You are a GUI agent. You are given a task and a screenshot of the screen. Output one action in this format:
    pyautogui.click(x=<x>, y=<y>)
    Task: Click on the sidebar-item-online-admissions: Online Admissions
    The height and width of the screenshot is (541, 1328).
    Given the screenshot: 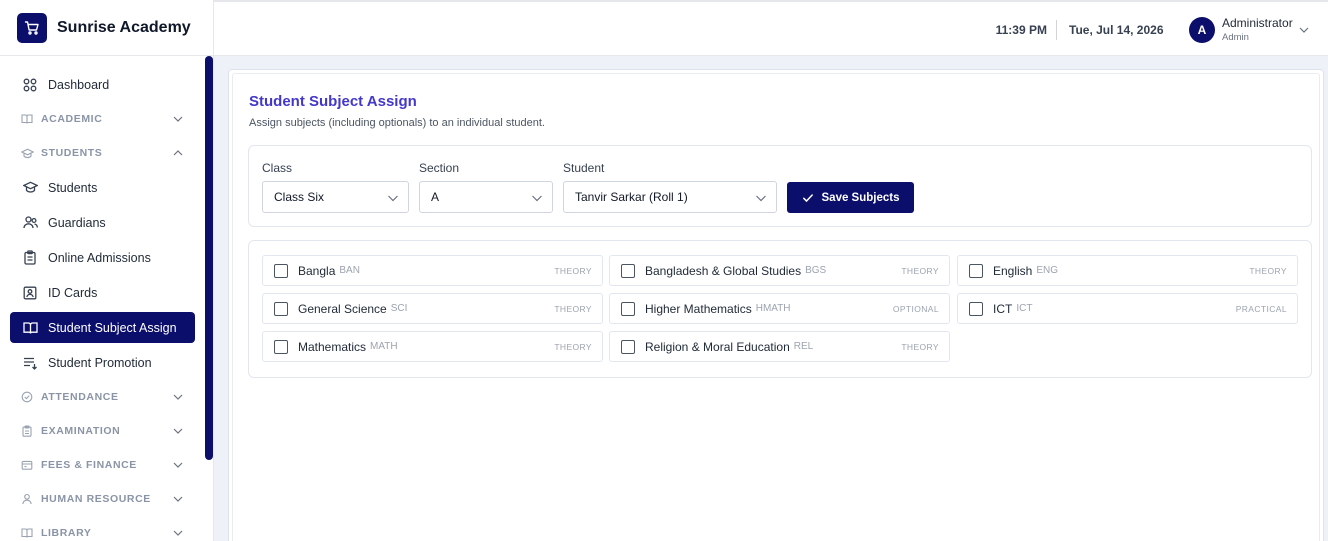 What is the action you would take?
    pyautogui.click(x=107, y=257)
    